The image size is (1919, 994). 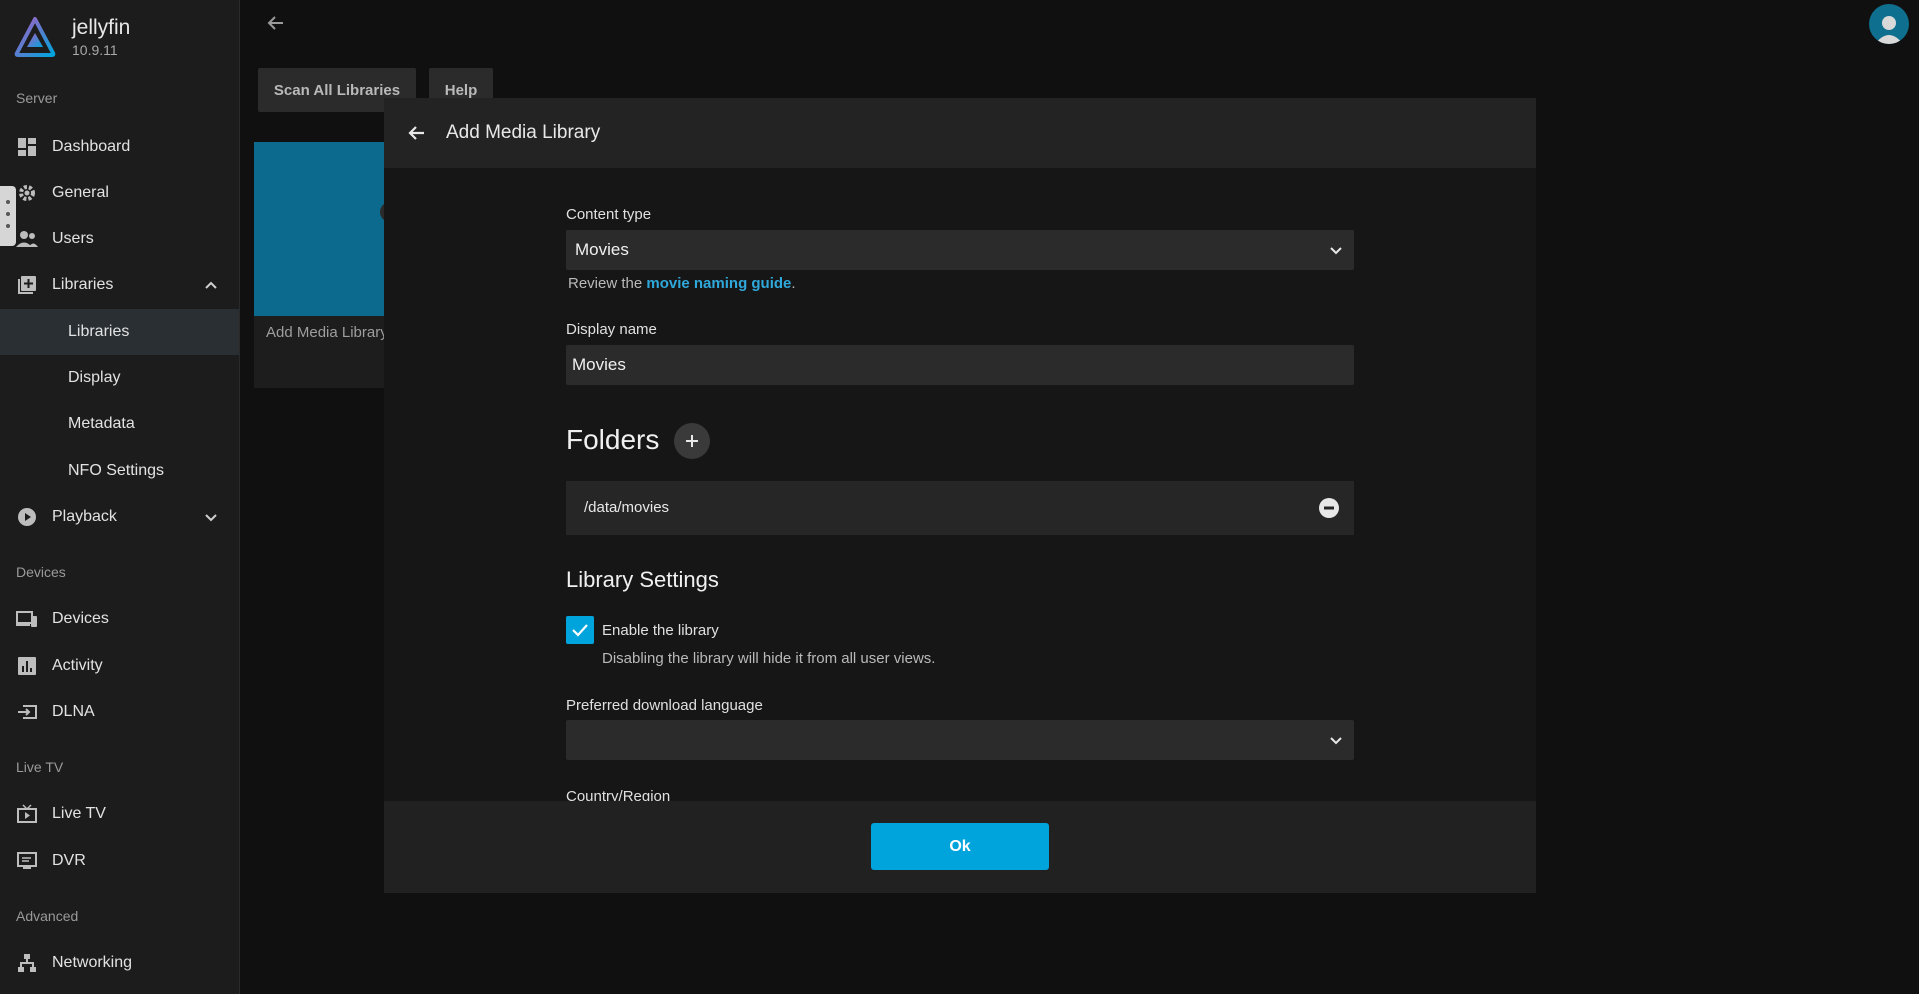 What do you see at coordinates (41, 572) in the screenshot?
I see `section-devices: Devices` at bounding box center [41, 572].